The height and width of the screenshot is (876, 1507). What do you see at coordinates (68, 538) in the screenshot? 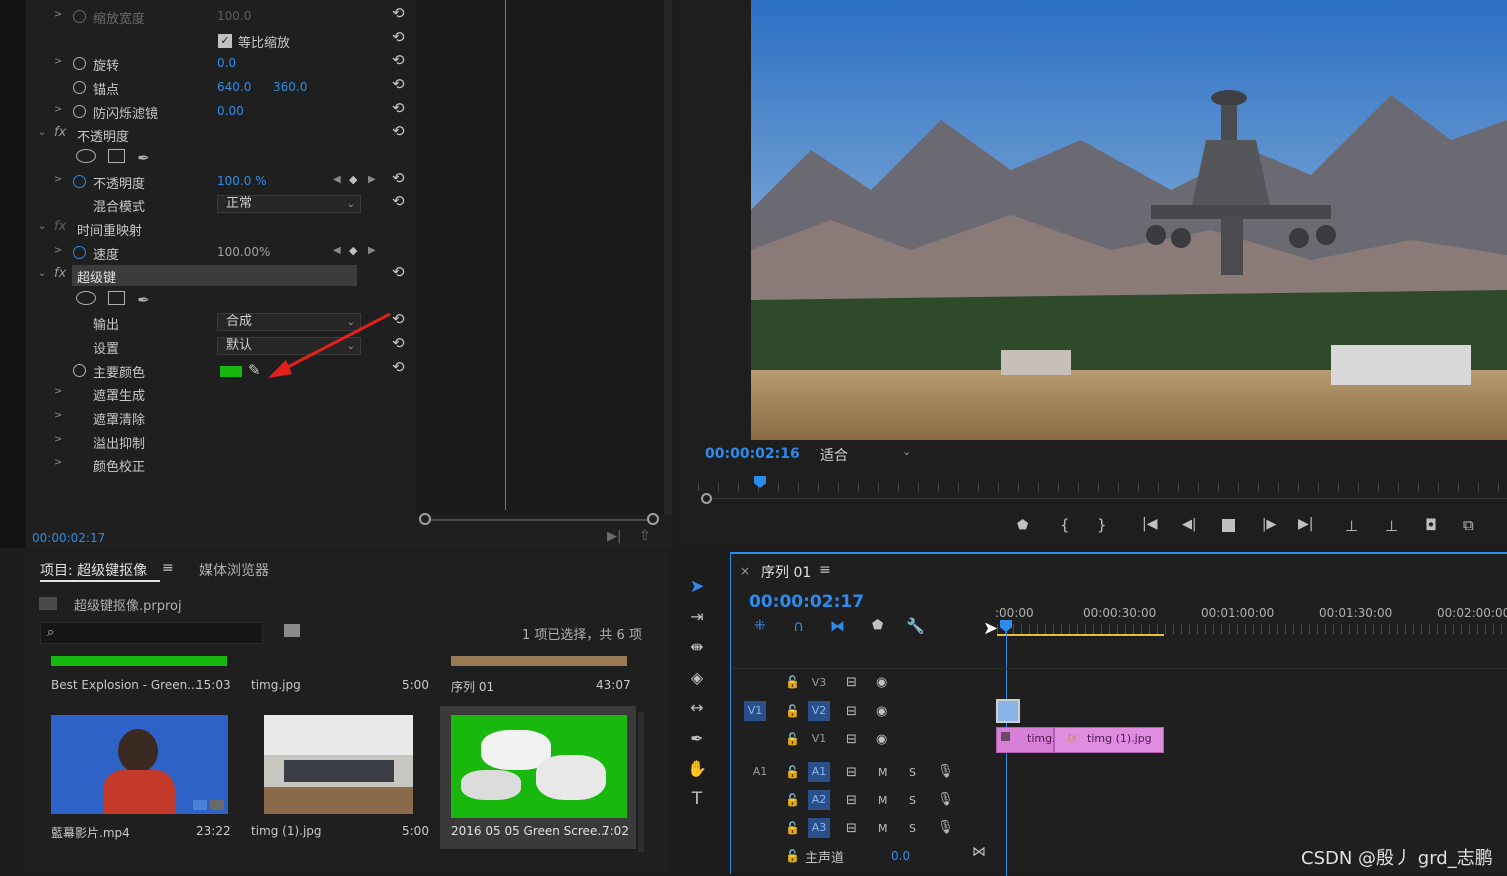
I see `effect-timecode: 00:00:02:17` at bounding box center [68, 538].